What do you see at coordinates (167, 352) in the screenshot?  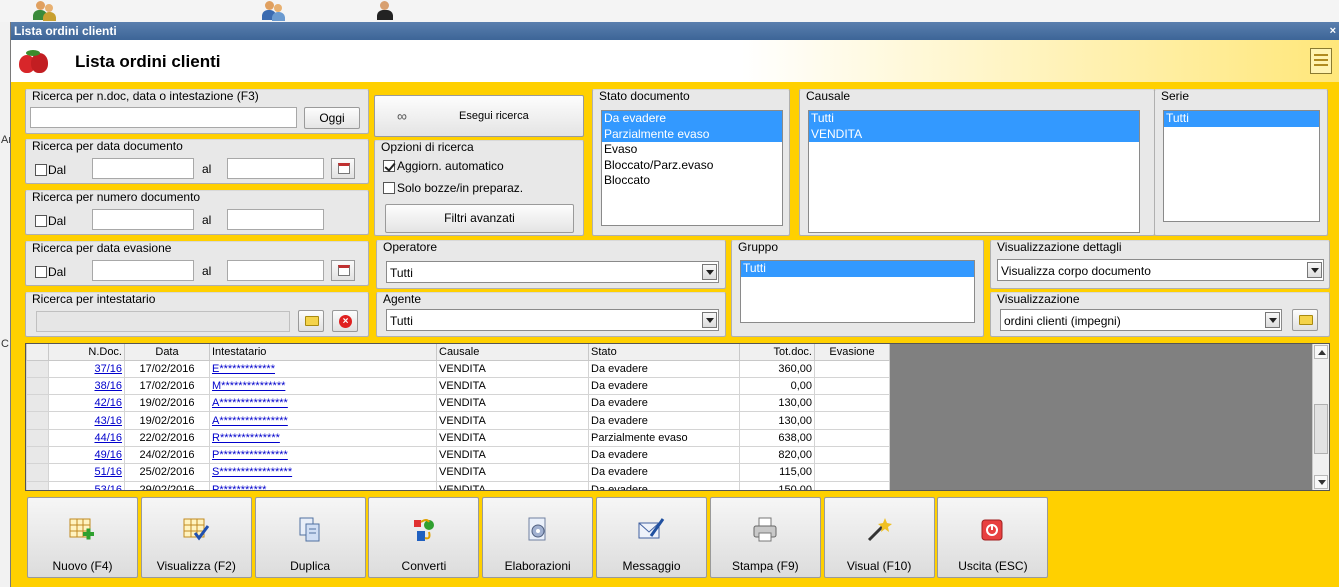 I see `column-header: Data` at bounding box center [167, 352].